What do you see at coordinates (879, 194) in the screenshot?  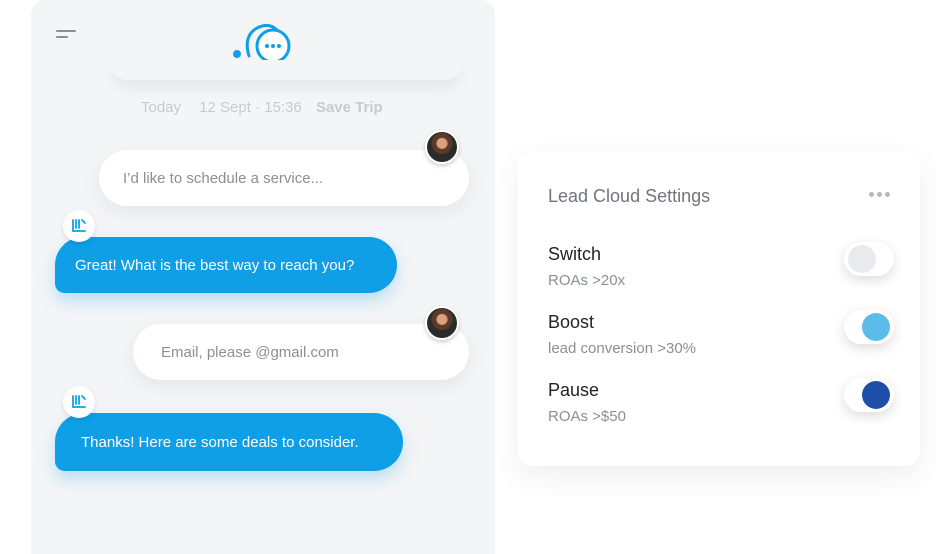 I see `more-icon` at bounding box center [879, 194].